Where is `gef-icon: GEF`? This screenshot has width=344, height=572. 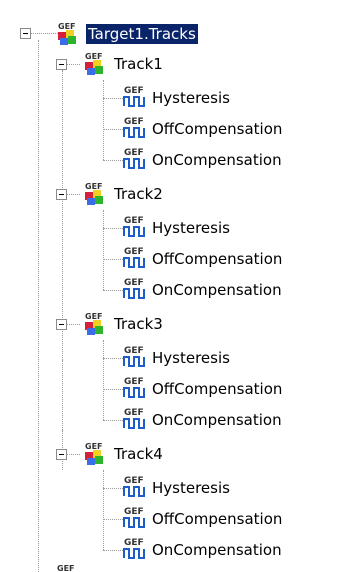 gef-icon: GEF is located at coordinates (66, 568).